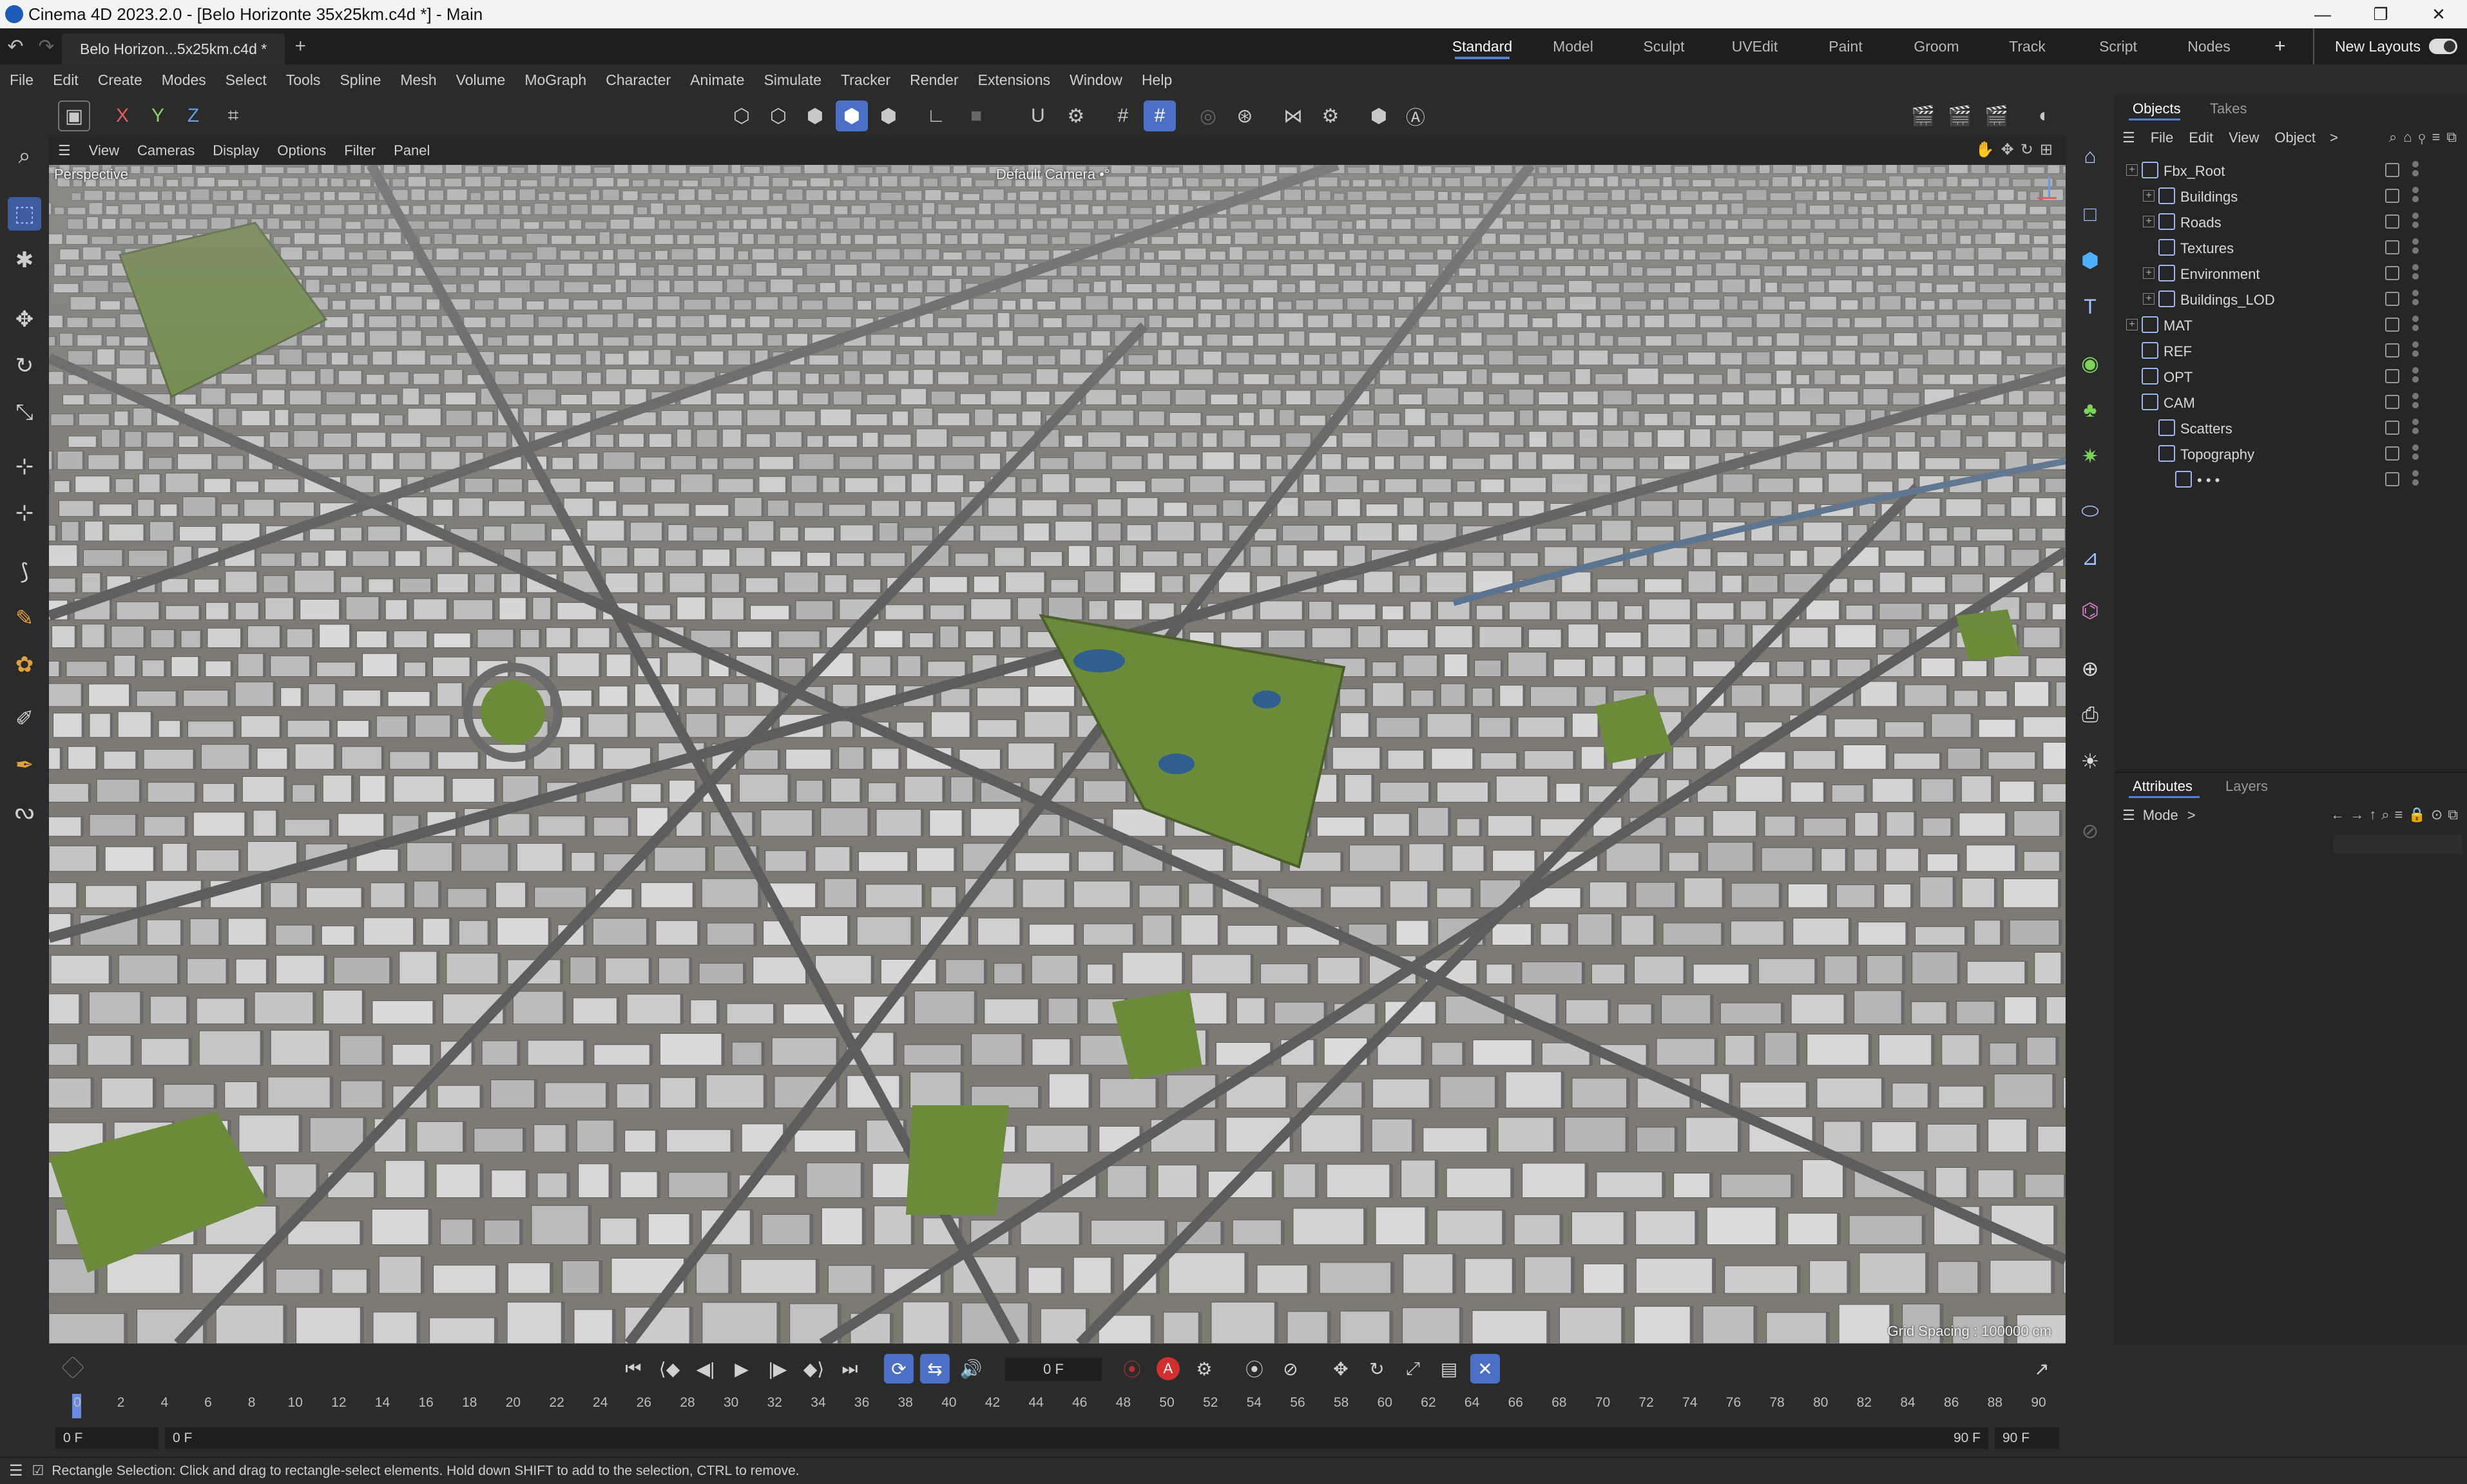 This screenshot has height=1484, width=2467. Describe the element at coordinates (2118, 46) in the screenshot. I see `layout-tab-script: Script` at that location.